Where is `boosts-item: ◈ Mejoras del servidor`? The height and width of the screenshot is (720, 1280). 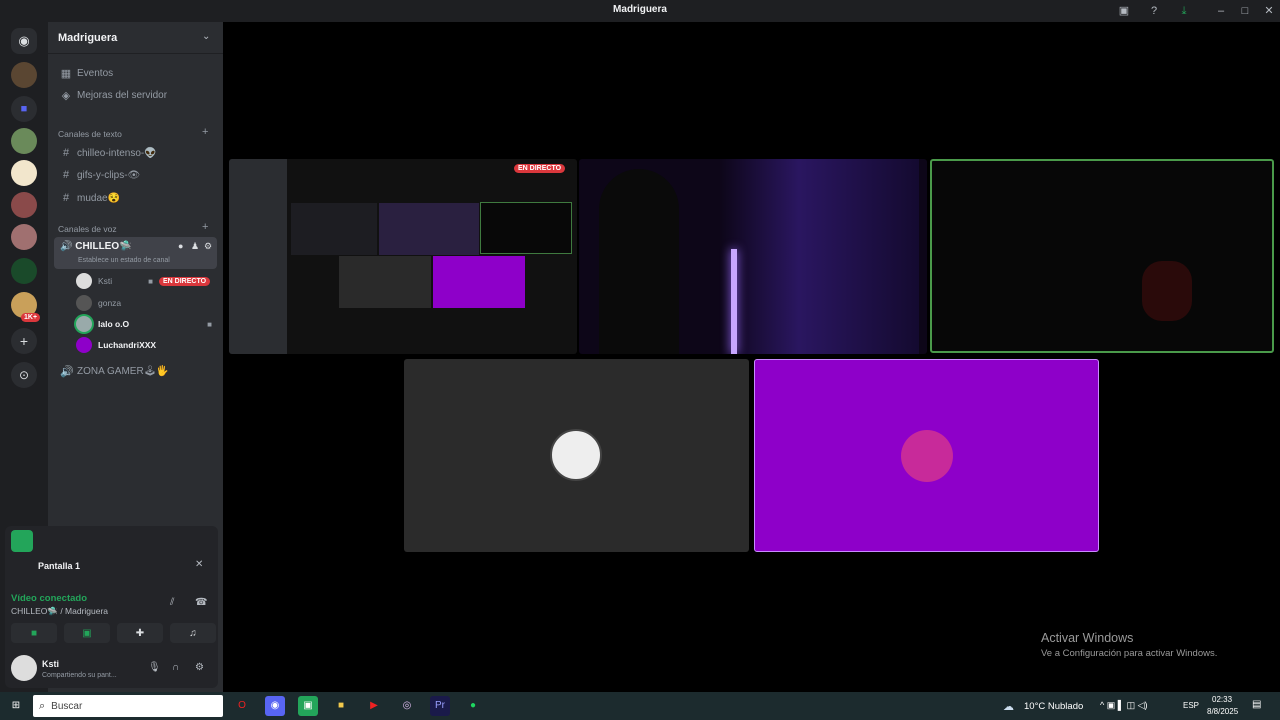 boosts-item: ◈ Mejoras del servidor is located at coordinates (136, 95).